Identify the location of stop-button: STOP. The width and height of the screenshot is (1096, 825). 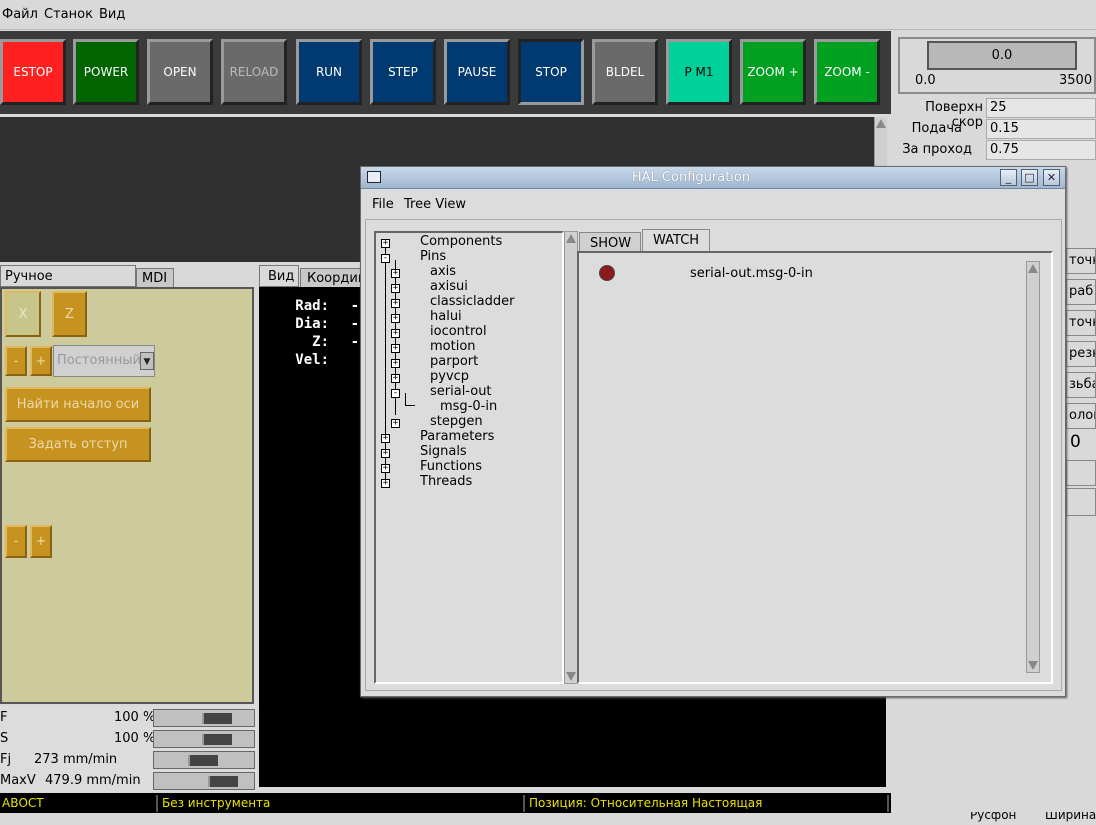
(551, 72).